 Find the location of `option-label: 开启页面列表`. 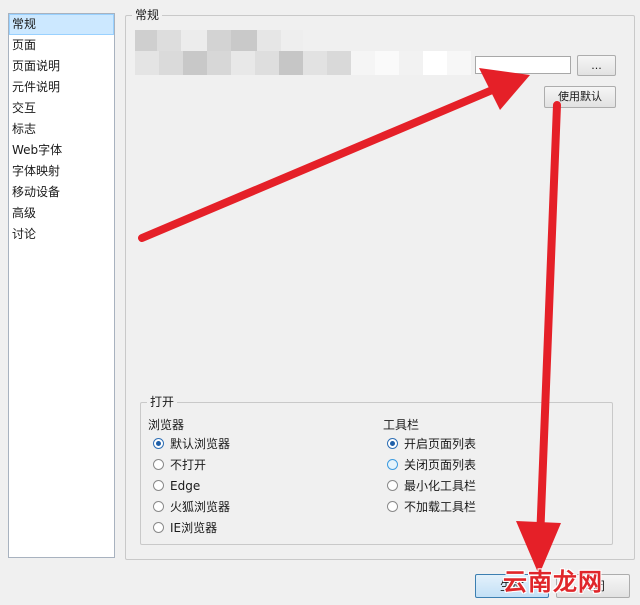

option-label: 开启页面列表 is located at coordinates (440, 444).